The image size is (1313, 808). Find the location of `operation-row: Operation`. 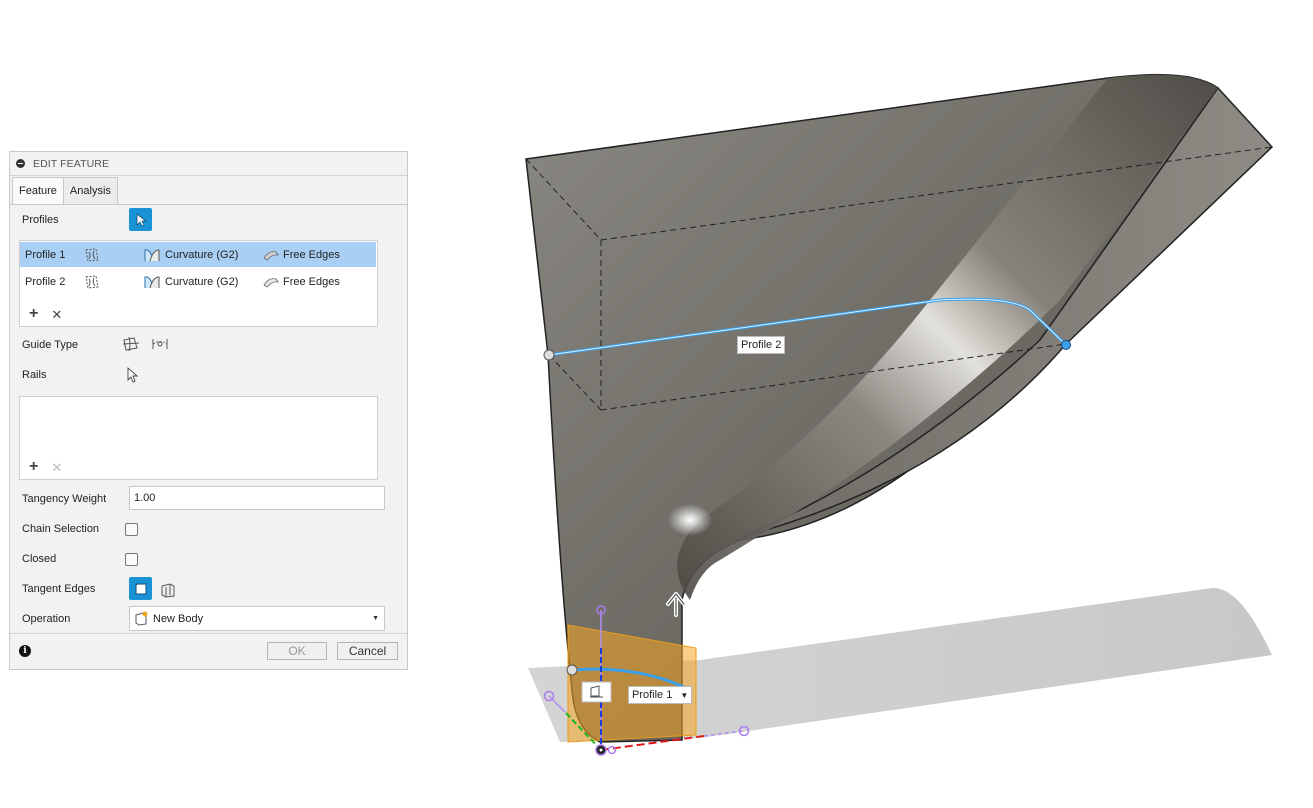

operation-row: Operation is located at coordinates (46, 619).